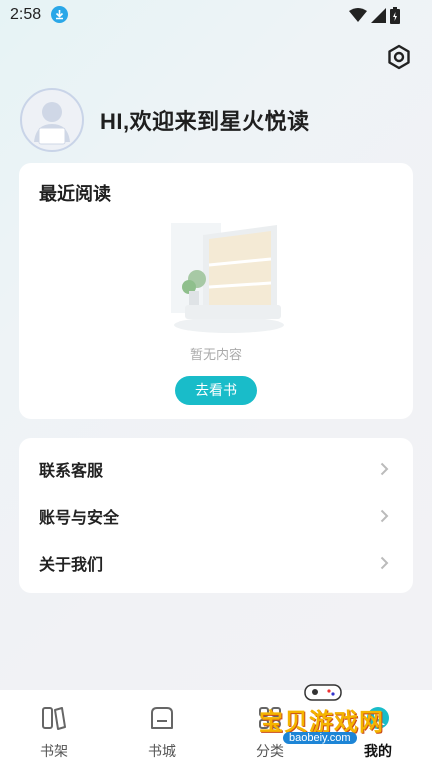 The height and width of the screenshot is (768, 432). I want to click on status-time: 2:58, so click(26, 14).